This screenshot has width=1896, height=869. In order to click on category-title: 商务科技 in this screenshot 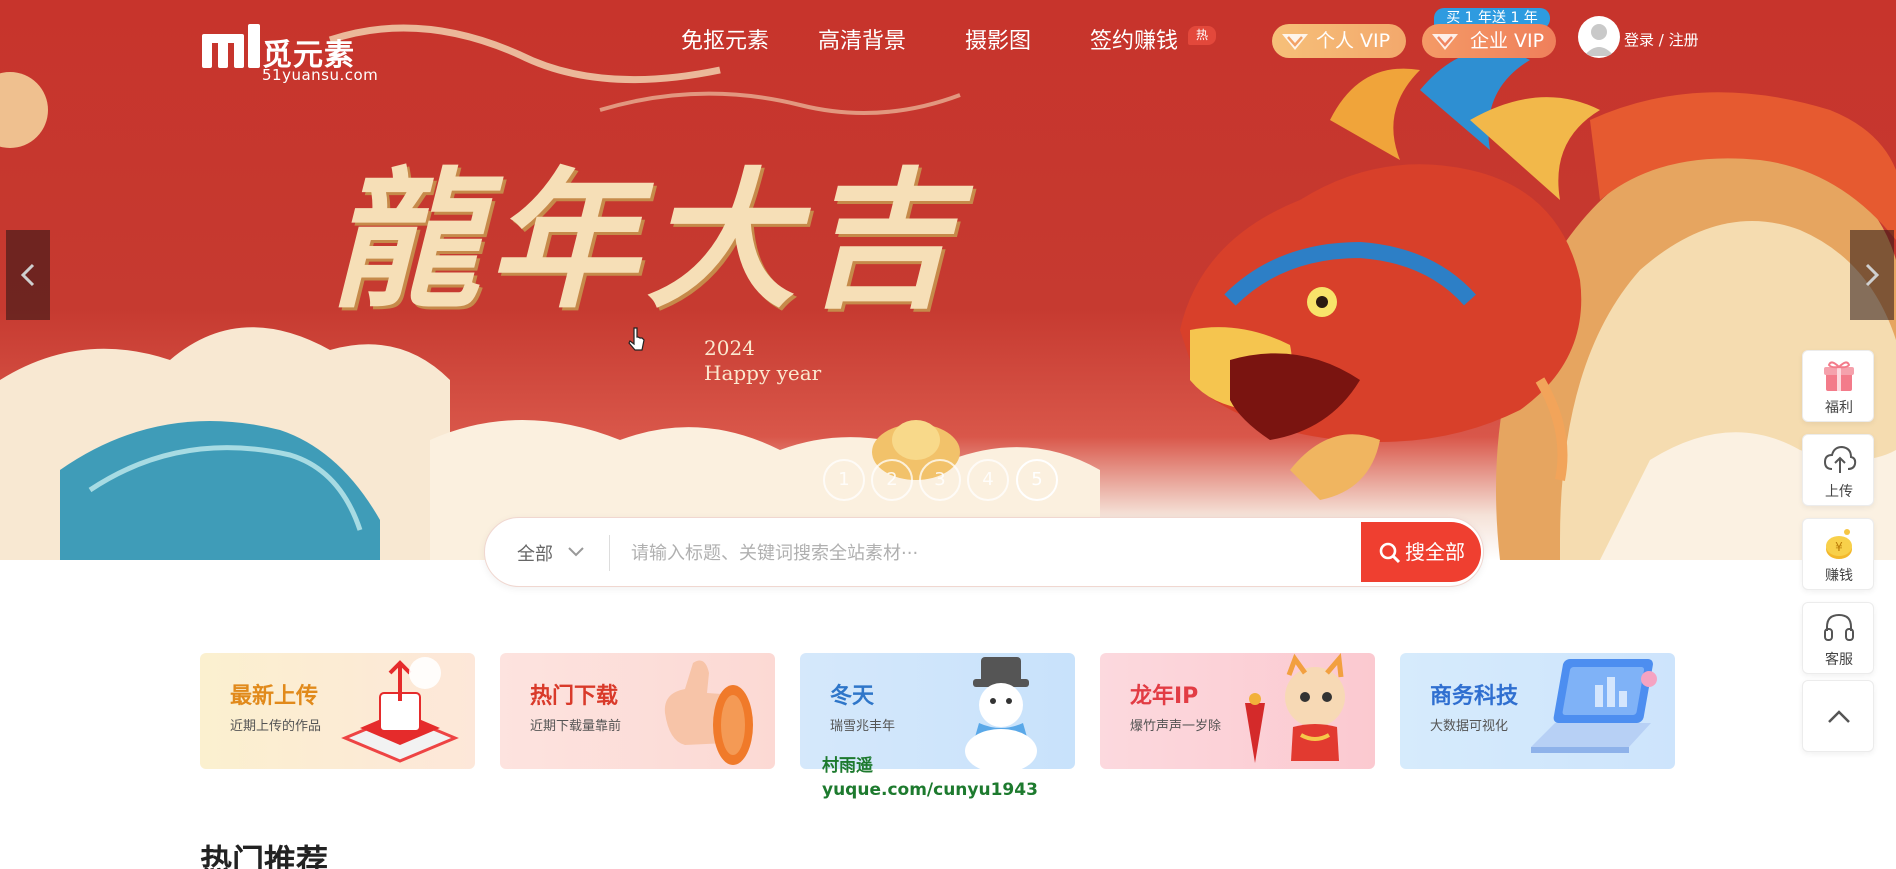, I will do `click(1474, 696)`.